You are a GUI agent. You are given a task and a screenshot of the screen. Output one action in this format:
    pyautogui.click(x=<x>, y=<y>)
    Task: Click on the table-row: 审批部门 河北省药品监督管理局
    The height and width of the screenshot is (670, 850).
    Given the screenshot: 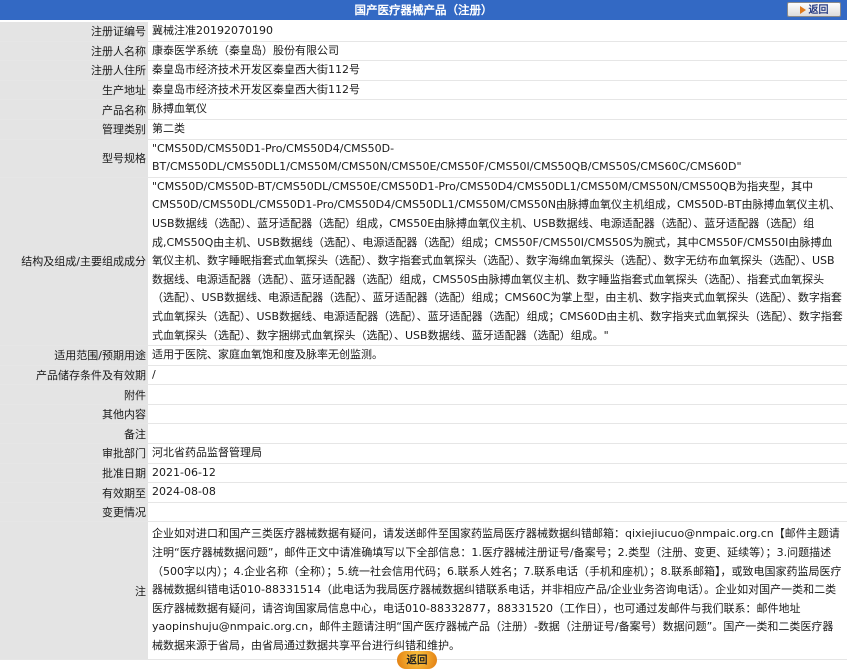 What is the action you would take?
    pyautogui.click(x=423, y=453)
    